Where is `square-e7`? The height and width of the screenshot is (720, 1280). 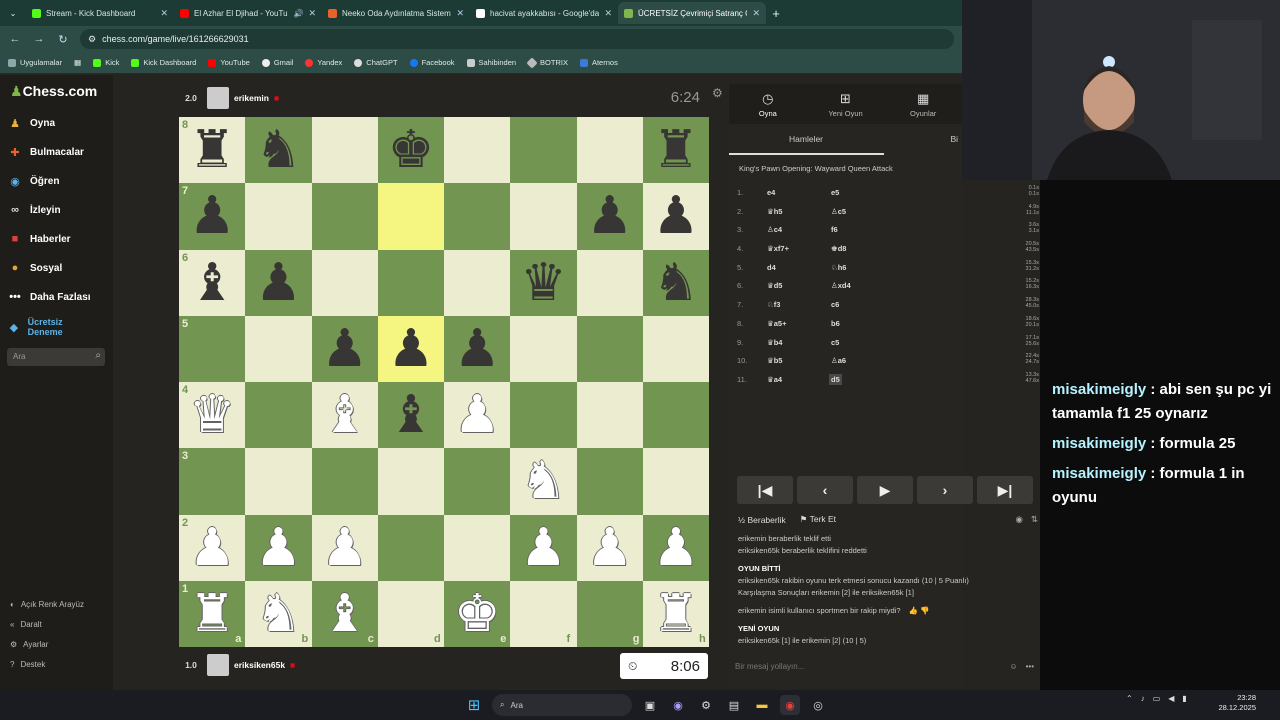
square-e7 is located at coordinates (477, 216).